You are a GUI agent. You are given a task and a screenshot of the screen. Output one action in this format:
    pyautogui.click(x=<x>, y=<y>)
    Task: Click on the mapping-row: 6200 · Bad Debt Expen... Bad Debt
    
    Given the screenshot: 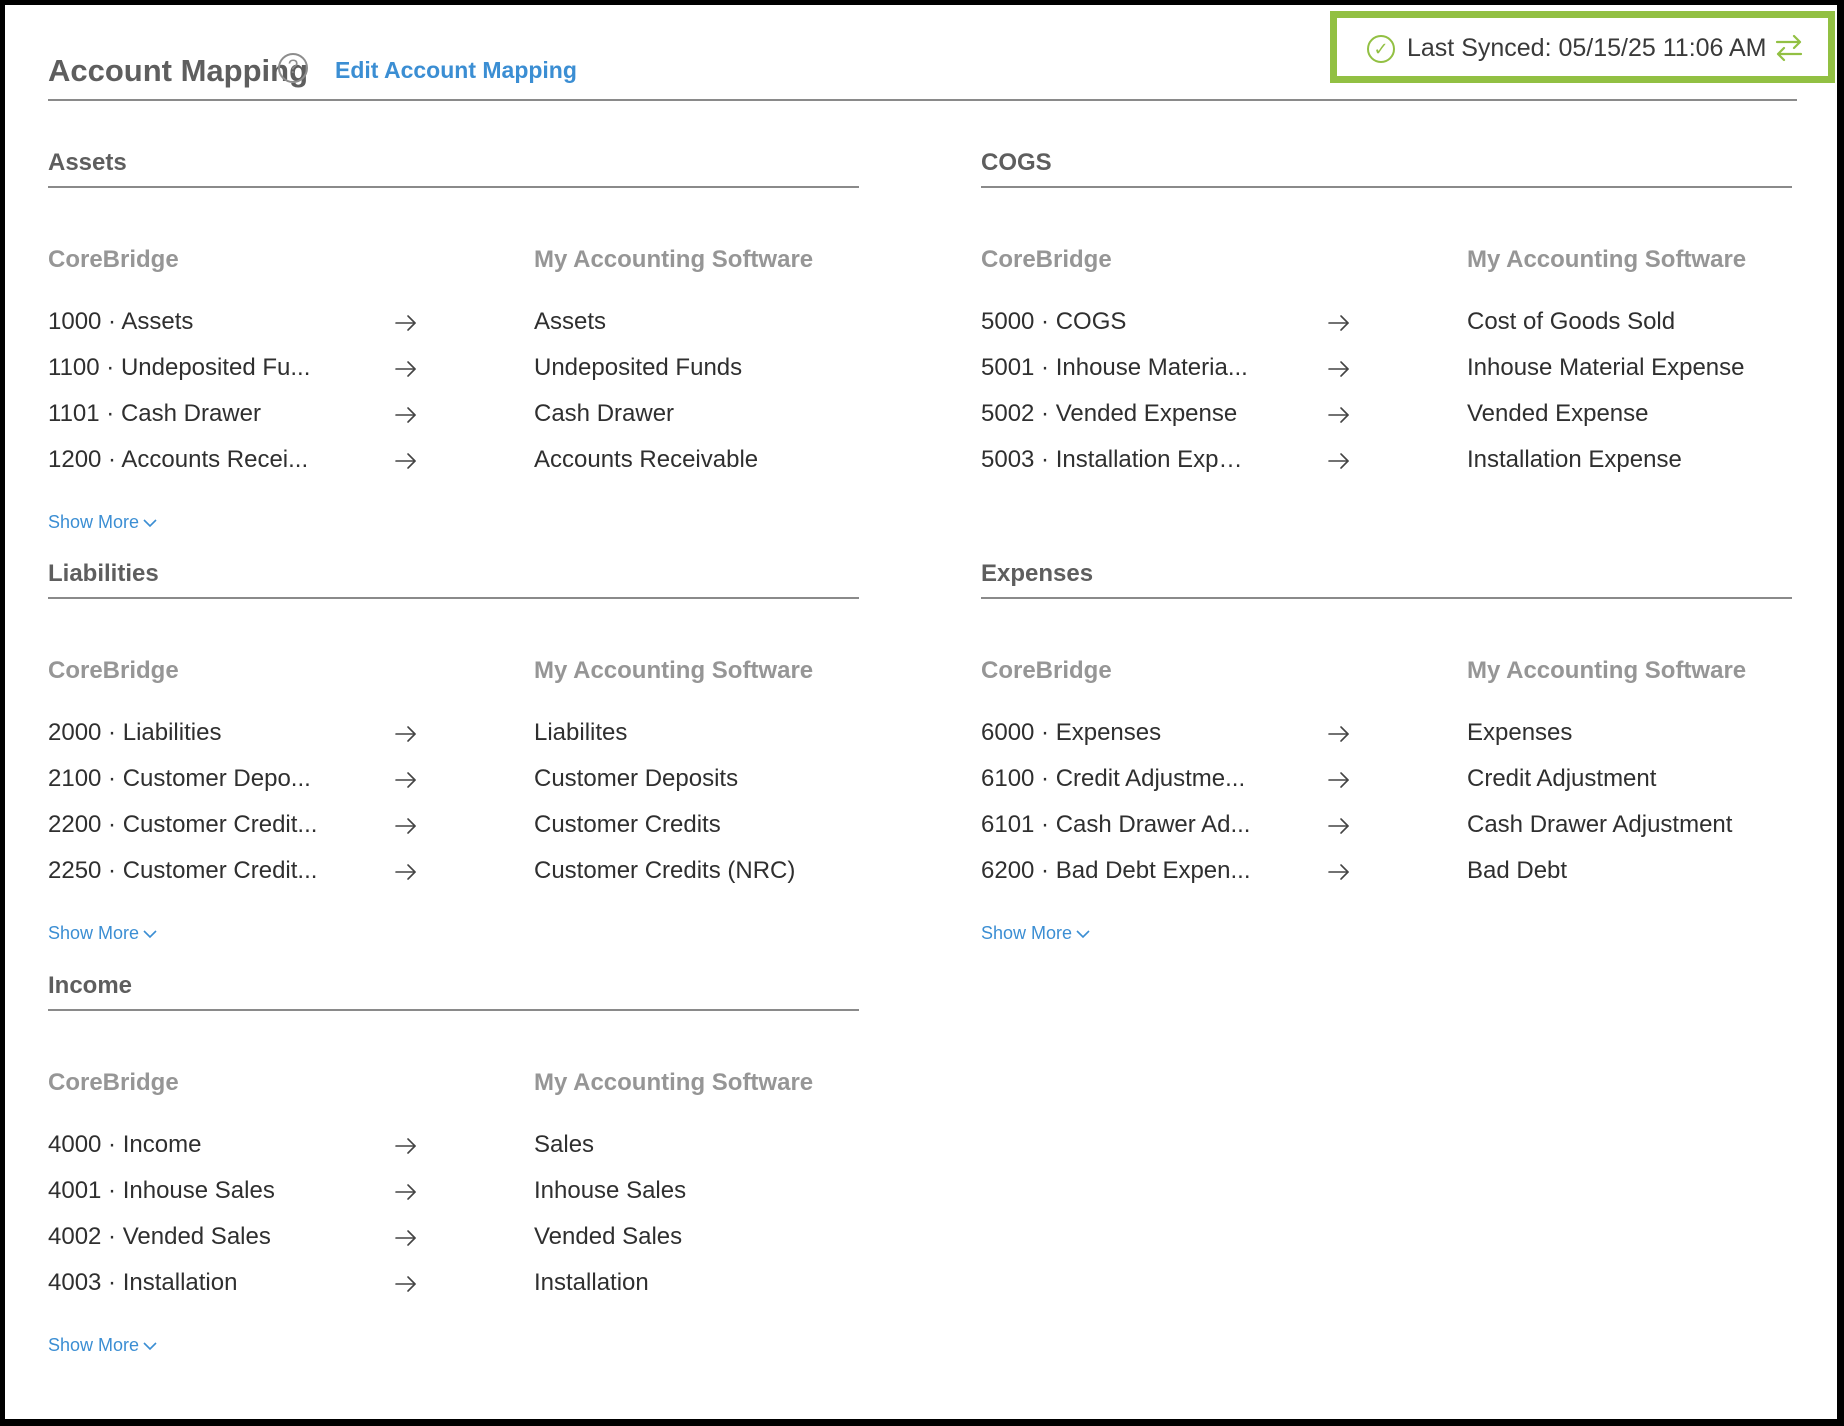 What is the action you would take?
    pyautogui.click(x=1386, y=880)
    